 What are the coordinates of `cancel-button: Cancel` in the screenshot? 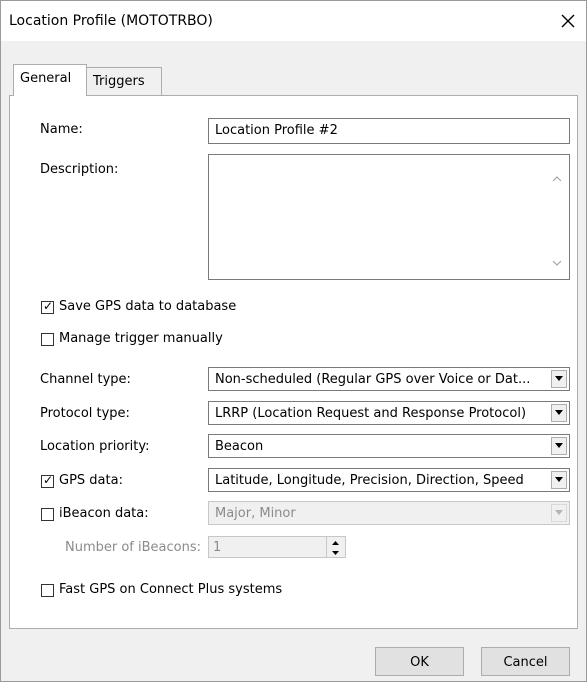 It's located at (525, 661).